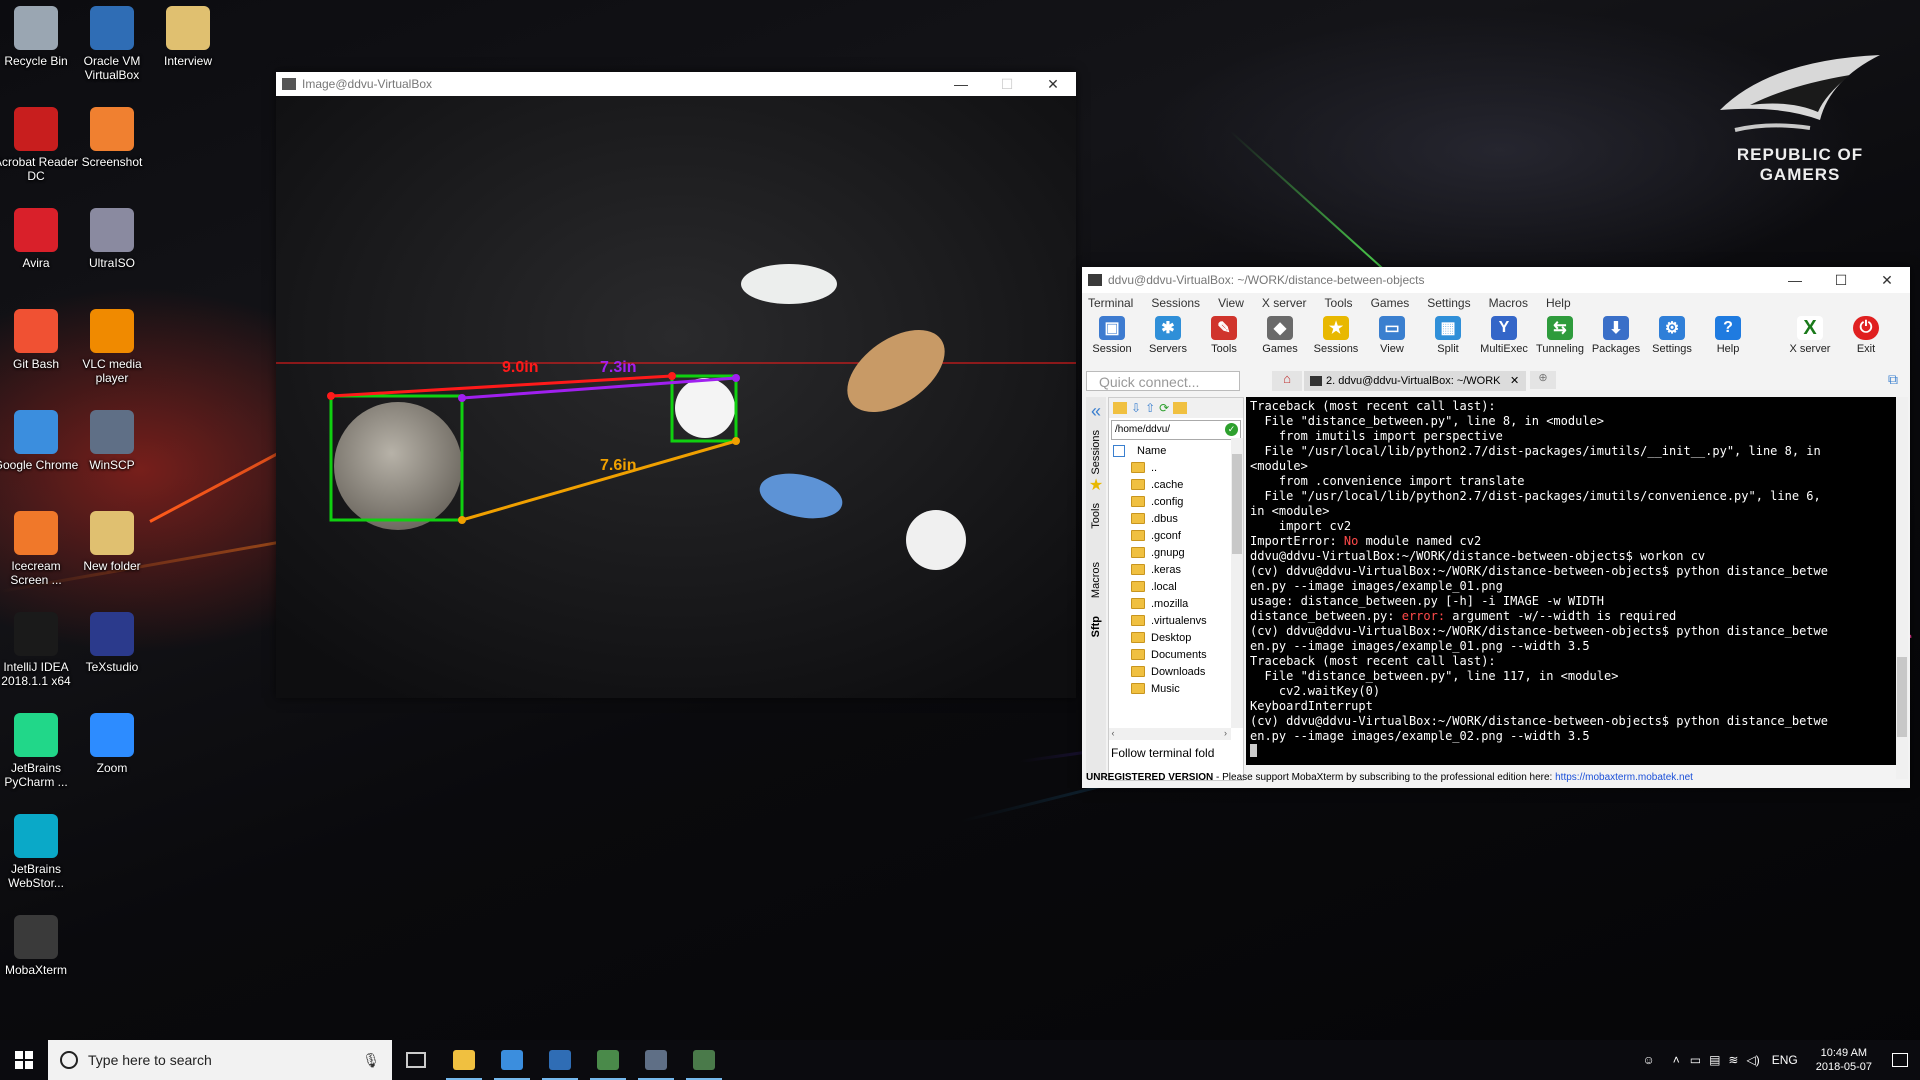  What do you see at coordinates (1168, 334) in the screenshot?
I see `toolbar-button-servers: ✱ Servers` at bounding box center [1168, 334].